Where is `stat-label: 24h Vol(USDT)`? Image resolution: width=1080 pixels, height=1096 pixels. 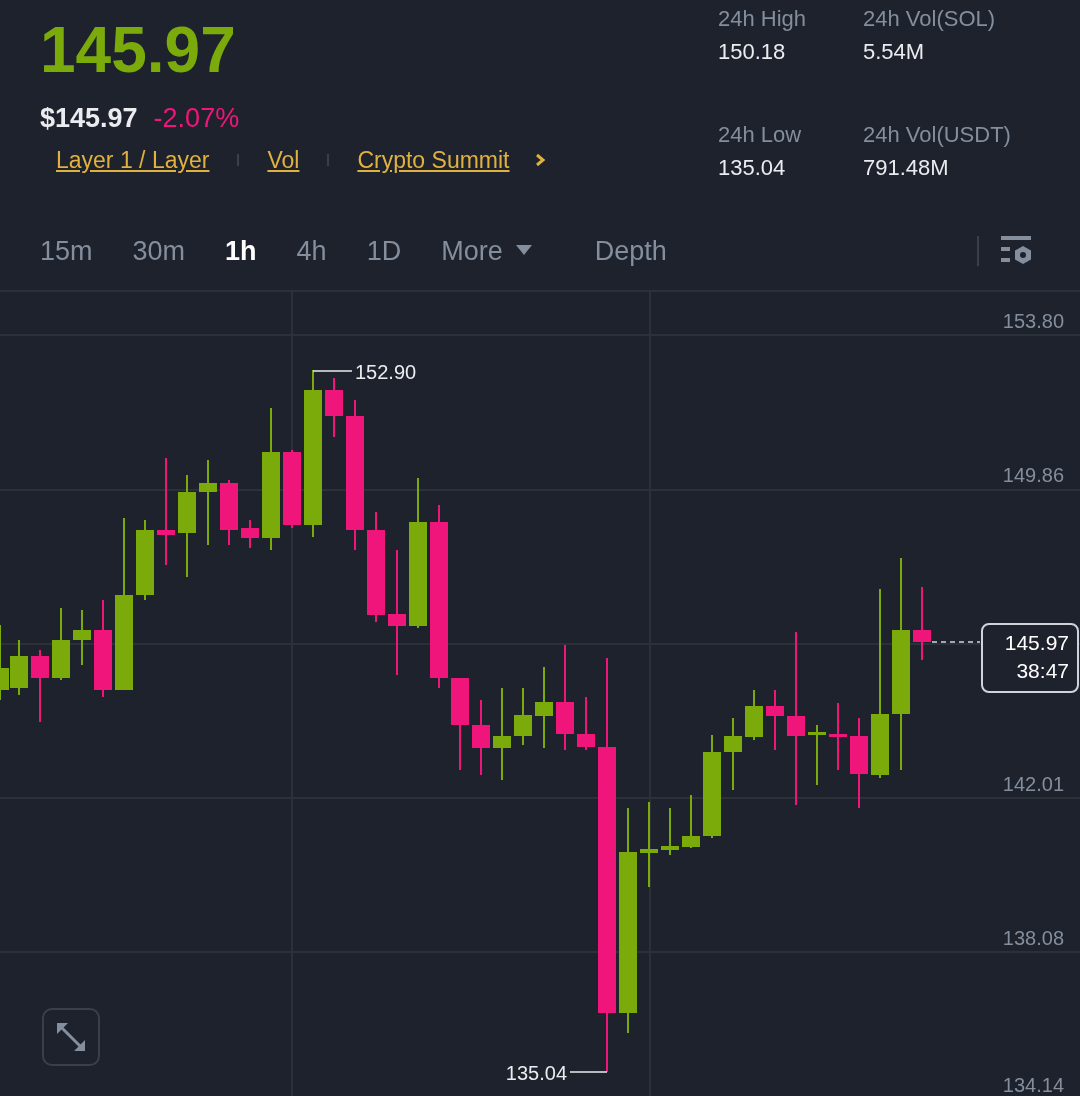 stat-label: 24h Vol(USDT) is located at coordinates (937, 135).